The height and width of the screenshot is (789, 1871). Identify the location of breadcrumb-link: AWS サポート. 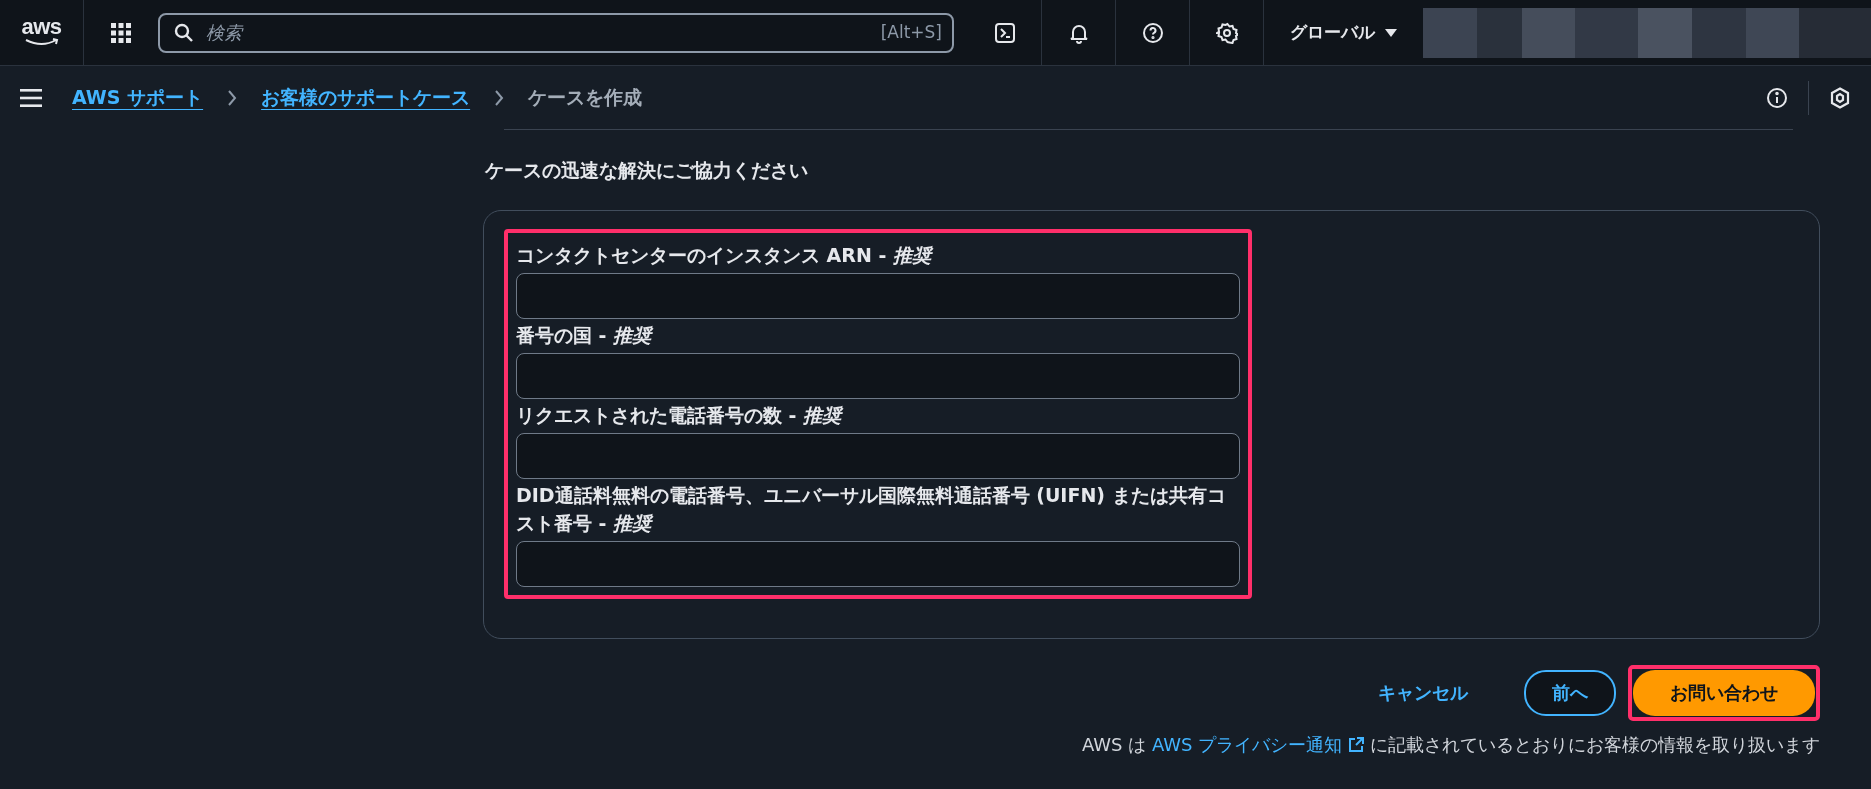
(138, 98).